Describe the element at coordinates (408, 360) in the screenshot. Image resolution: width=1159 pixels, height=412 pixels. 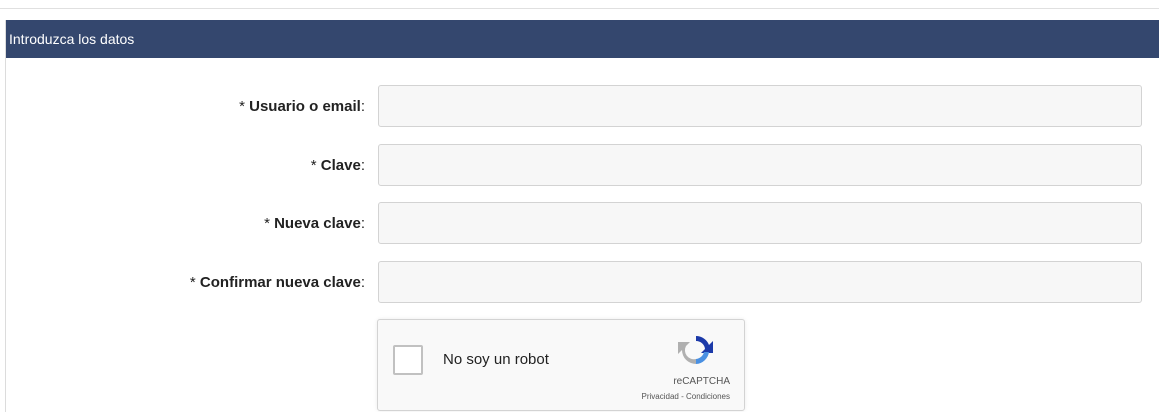
I see `recaptcha-checkbox` at that location.